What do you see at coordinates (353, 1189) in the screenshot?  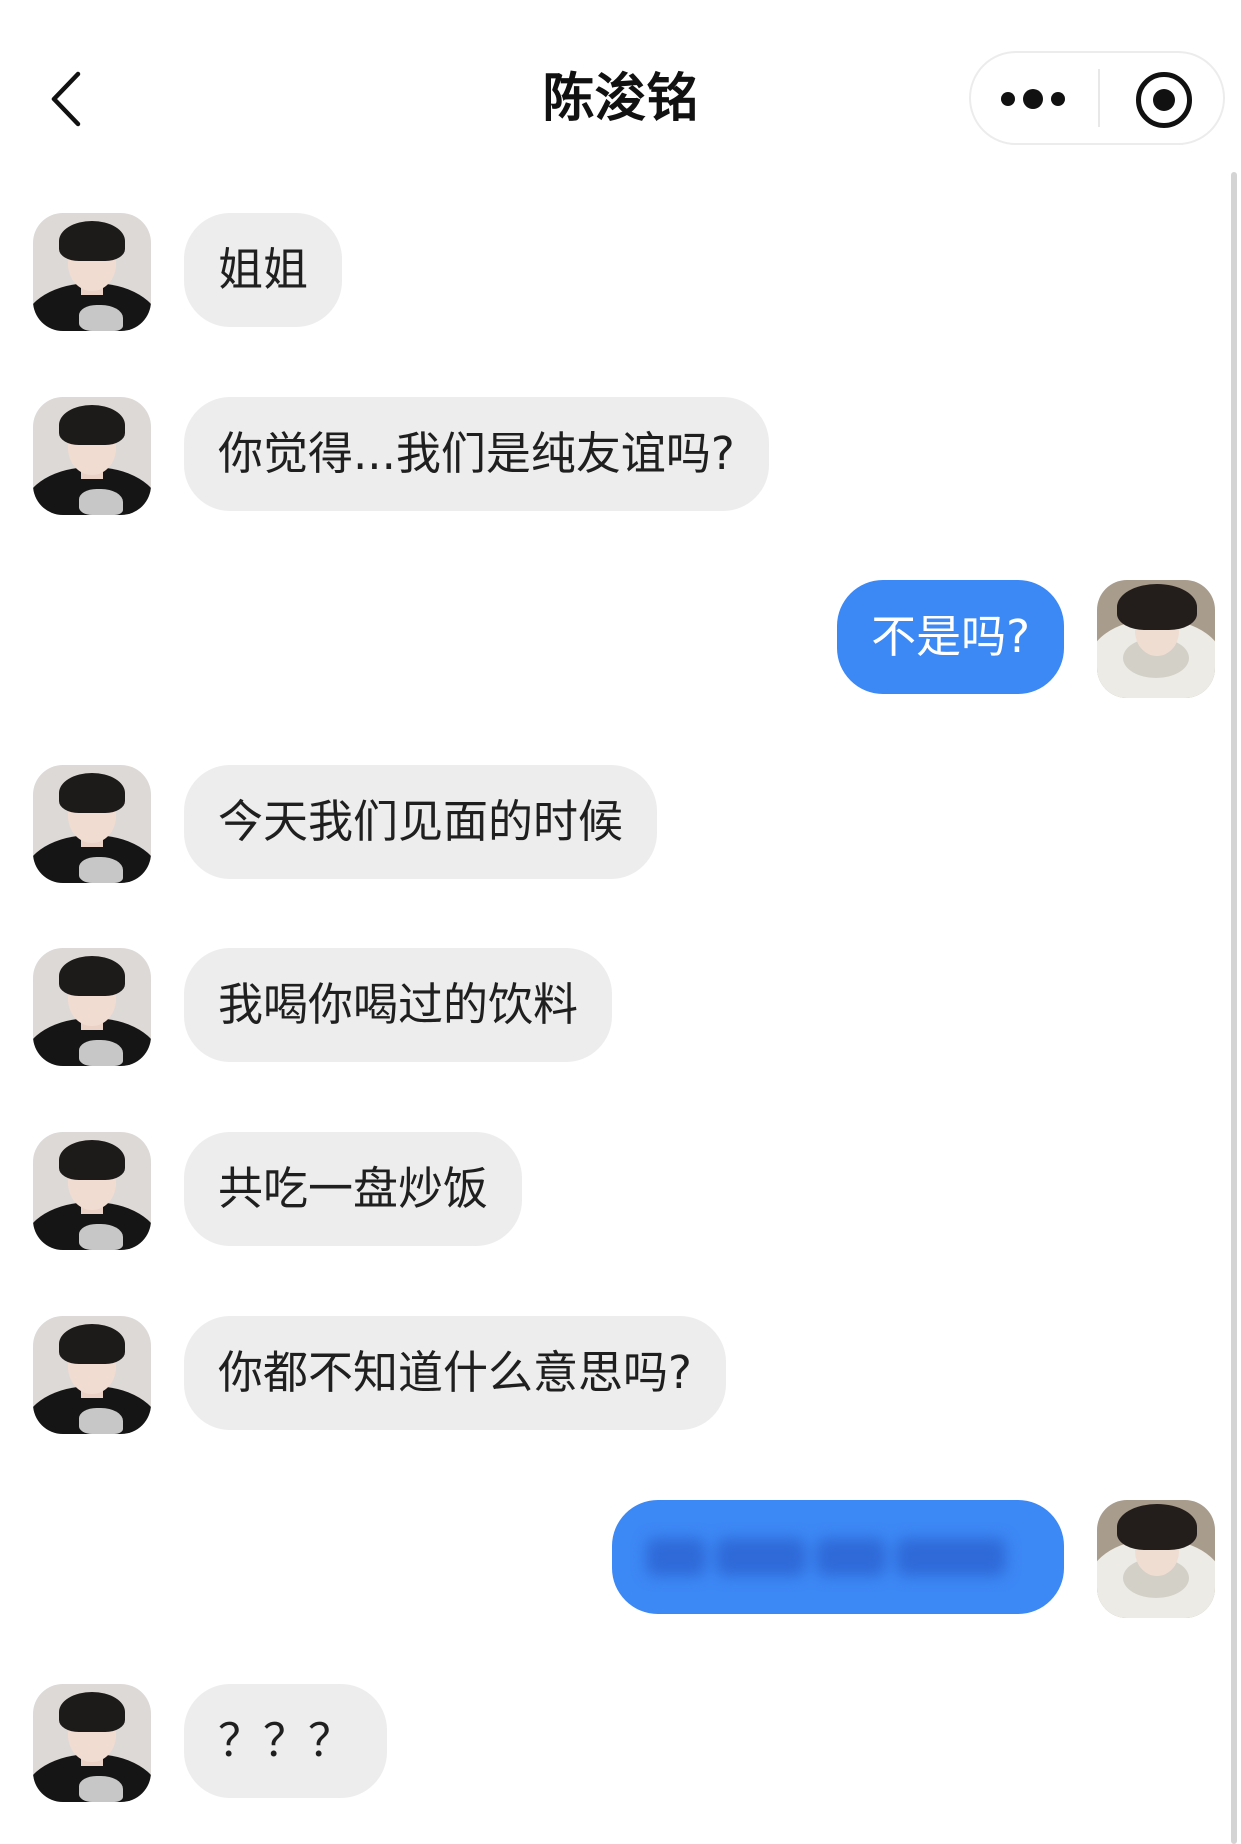 I see `incoming-message-bubble: 共吃一盘炒饭` at bounding box center [353, 1189].